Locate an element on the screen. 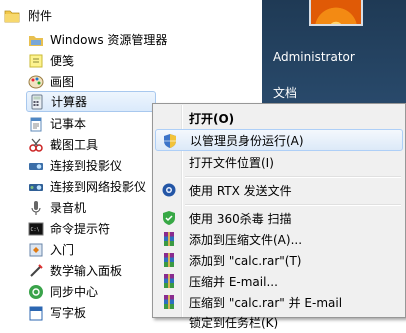 The width and height of the screenshot is (406, 333). notepad-icon is located at coordinates (36, 124).